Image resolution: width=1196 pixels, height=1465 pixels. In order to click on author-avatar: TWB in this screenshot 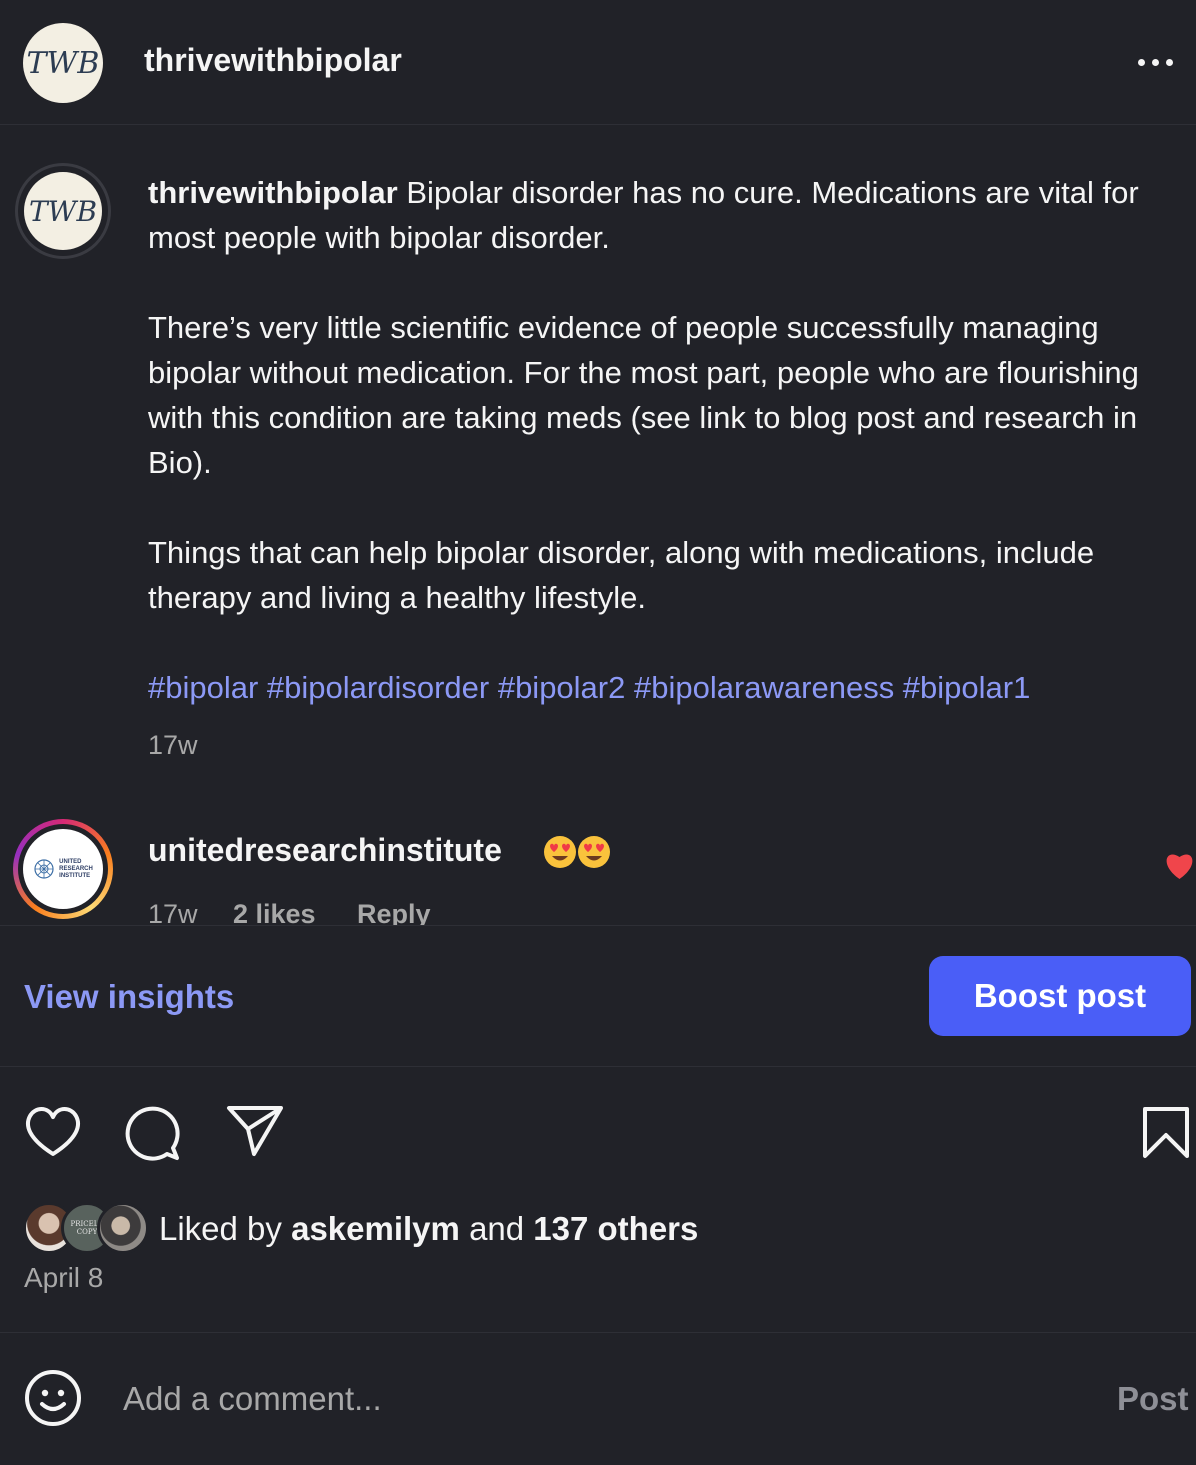, I will do `click(63, 63)`.